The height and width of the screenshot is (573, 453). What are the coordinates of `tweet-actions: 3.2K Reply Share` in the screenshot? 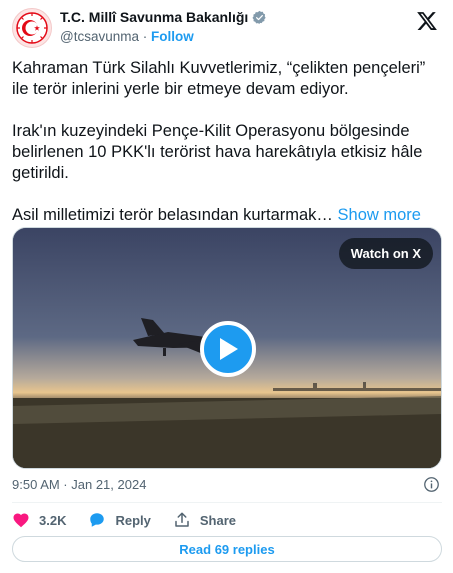 It's located at (135, 520).